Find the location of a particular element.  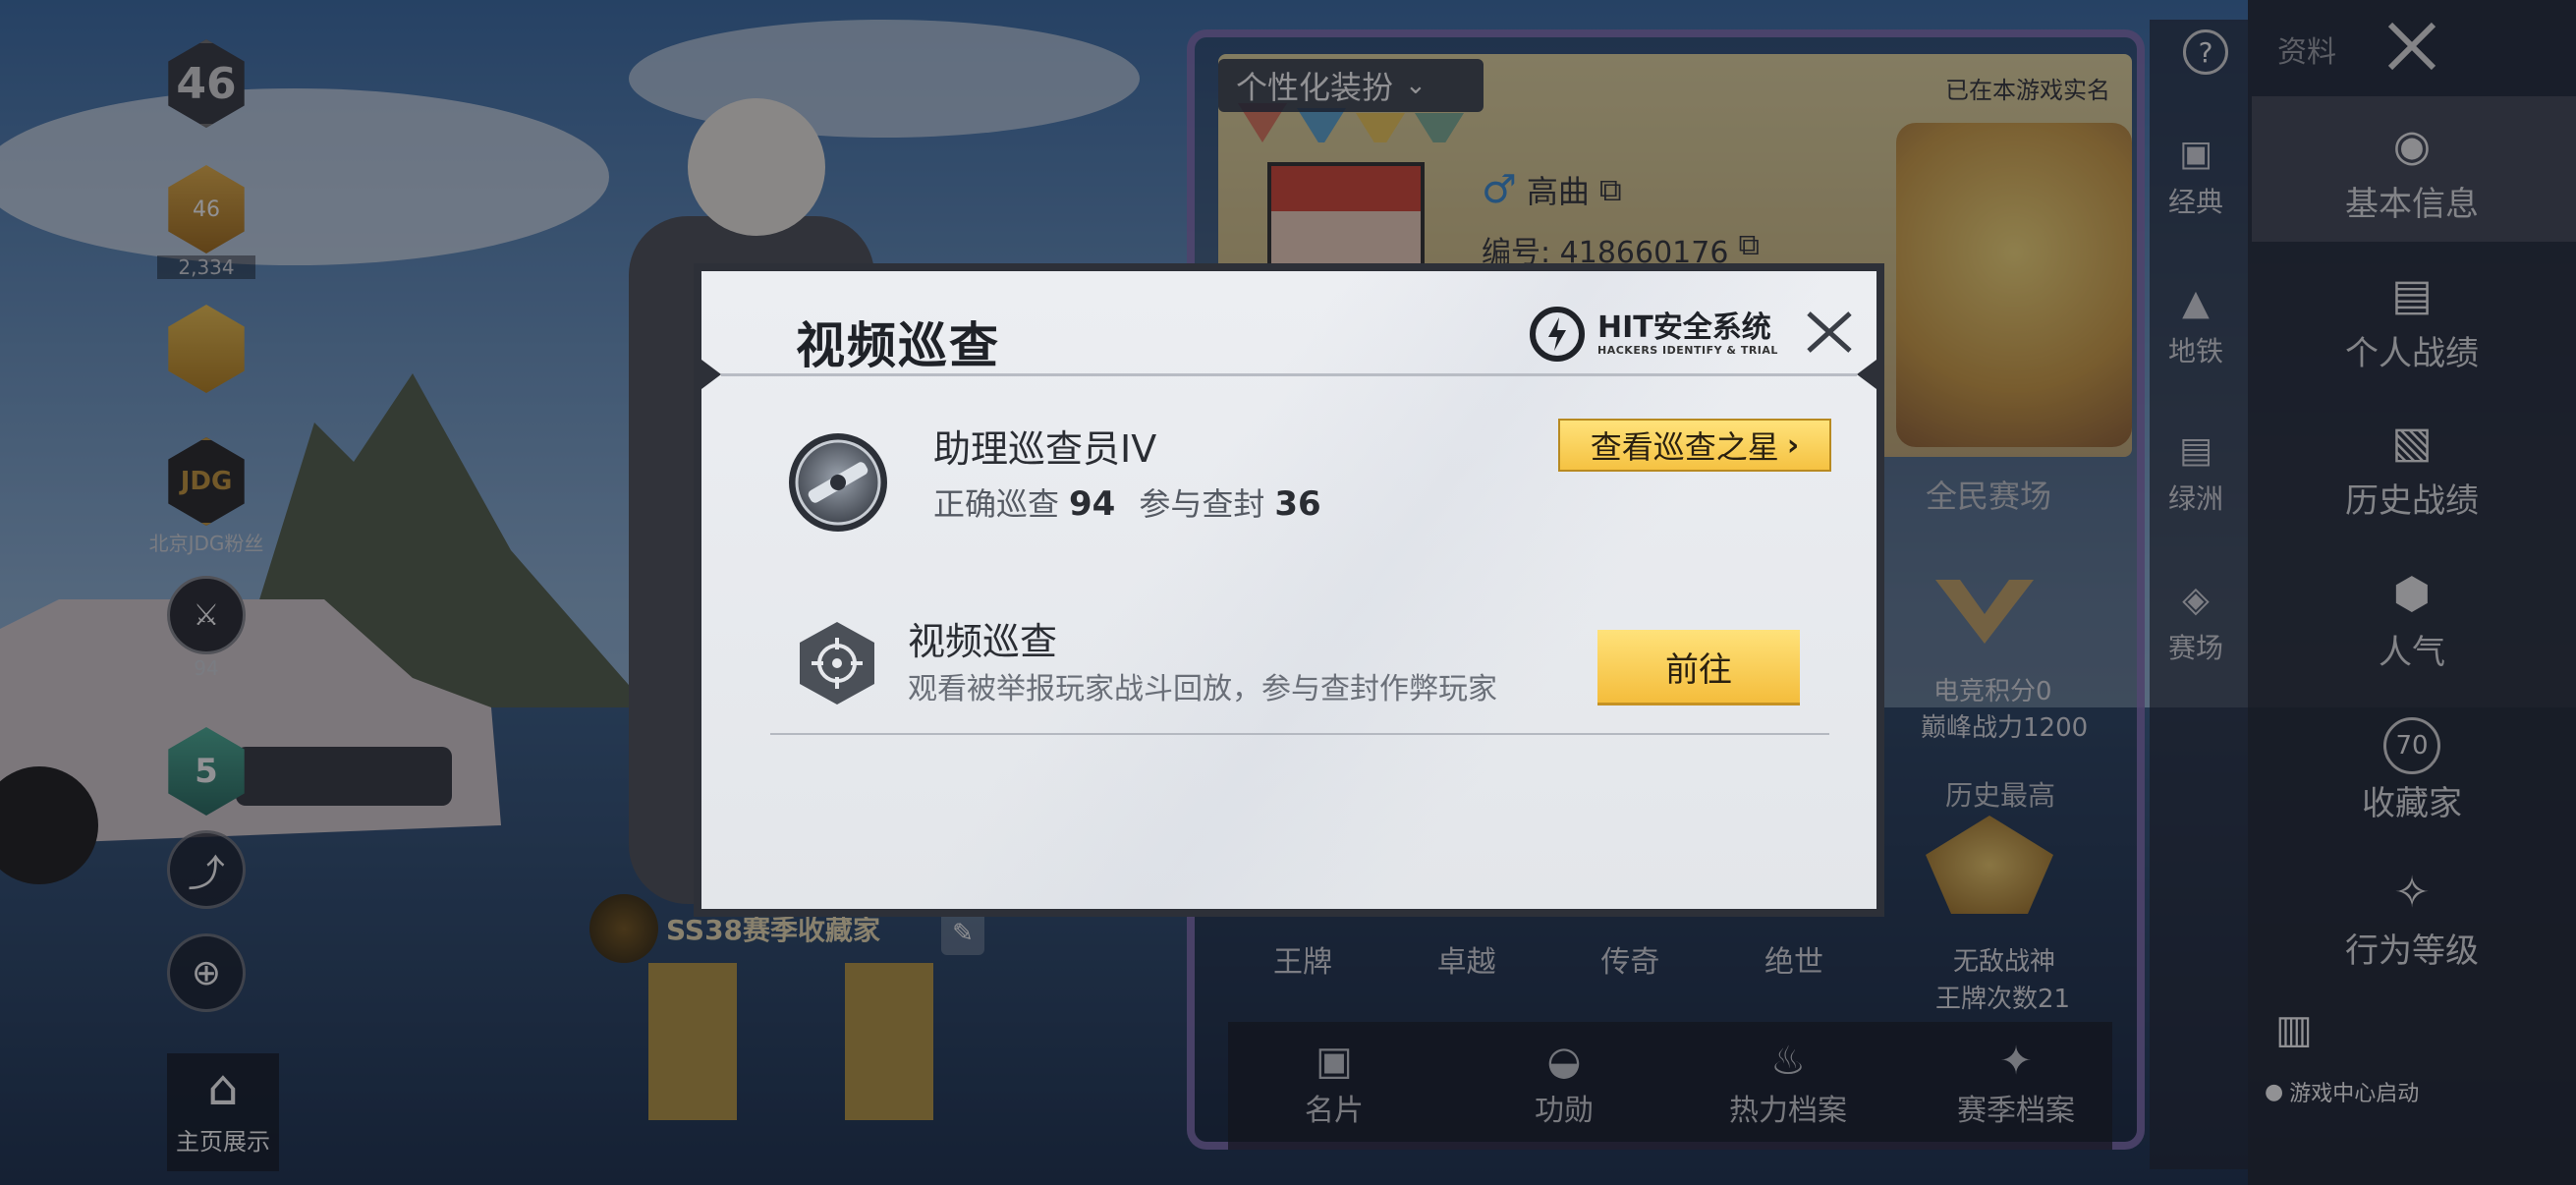

entry-divider is located at coordinates (1299, 734).